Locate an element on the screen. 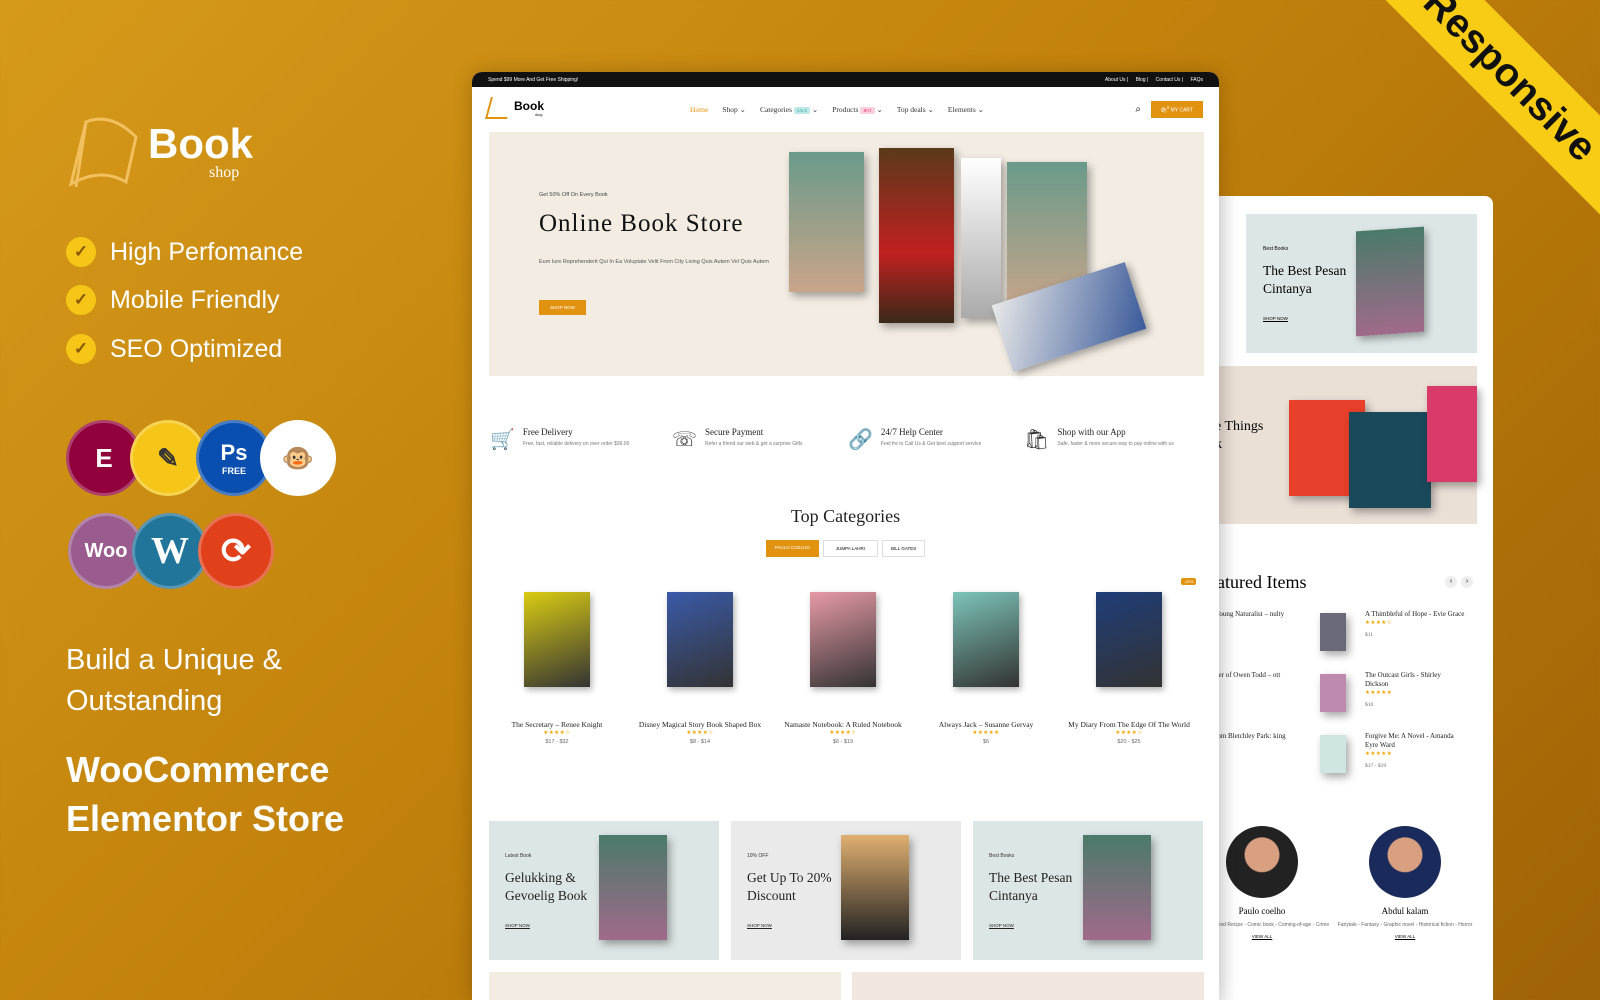 The width and height of the screenshot is (1600, 1000). promo-banner-2: e Thingsk is located at coordinates (1341, 445).